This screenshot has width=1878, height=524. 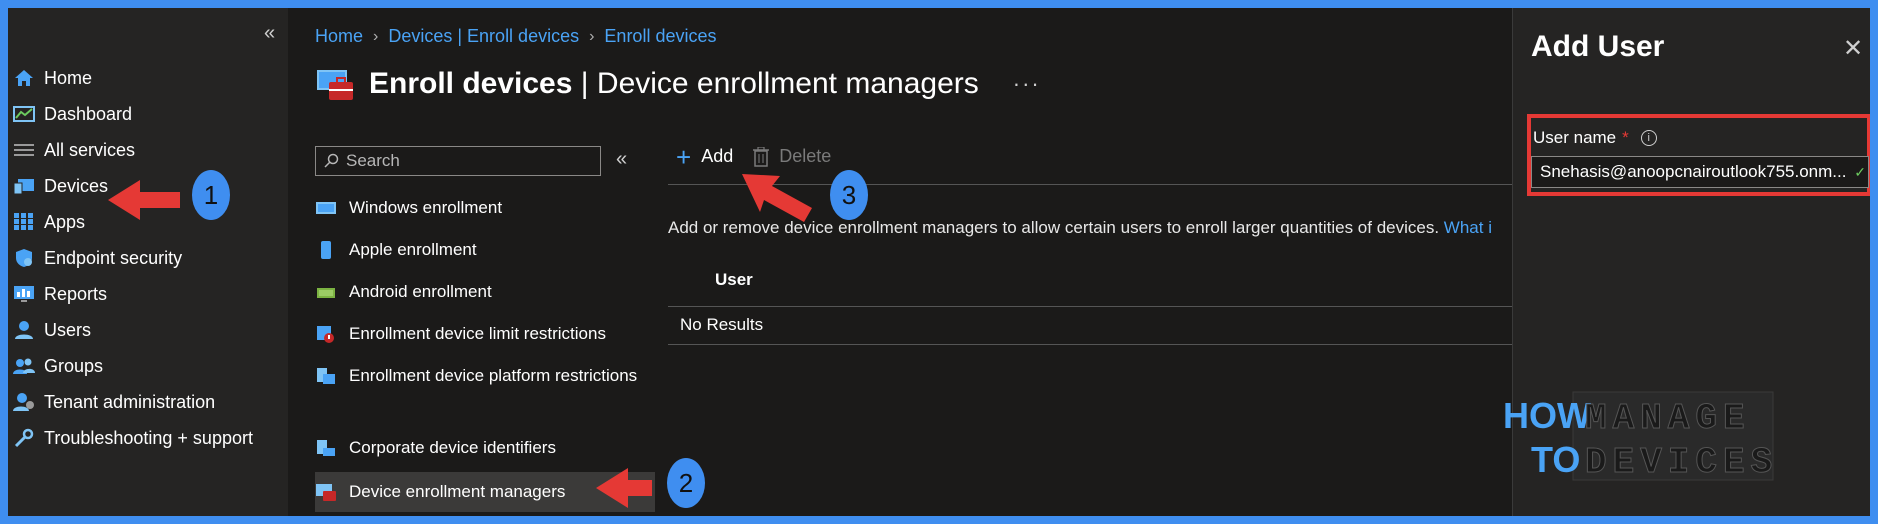 What do you see at coordinates (74, 365) in the screenshot?
I see `nav-item-label: Groups` at bounding box center [74, 365].